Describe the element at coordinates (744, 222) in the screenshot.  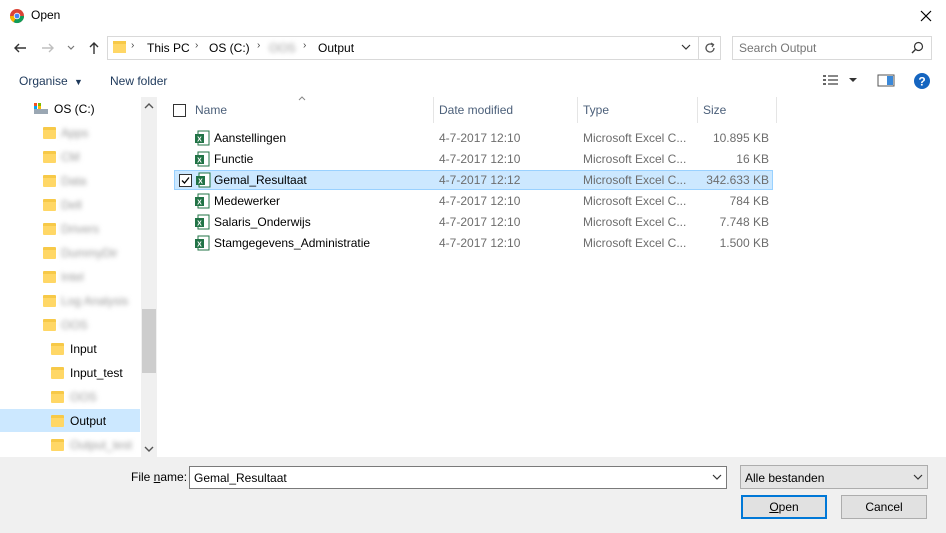
I see `file-size: 7.748 KB` at that location.